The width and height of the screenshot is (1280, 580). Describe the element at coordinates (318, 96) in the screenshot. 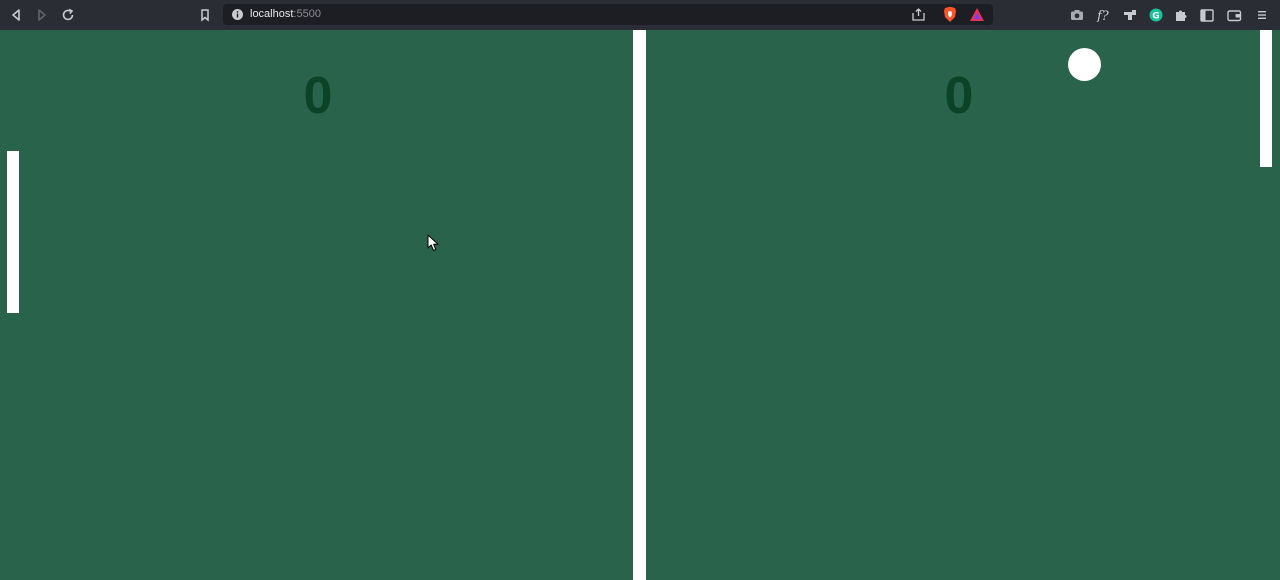

I see `left-player-score: 0` at that location.